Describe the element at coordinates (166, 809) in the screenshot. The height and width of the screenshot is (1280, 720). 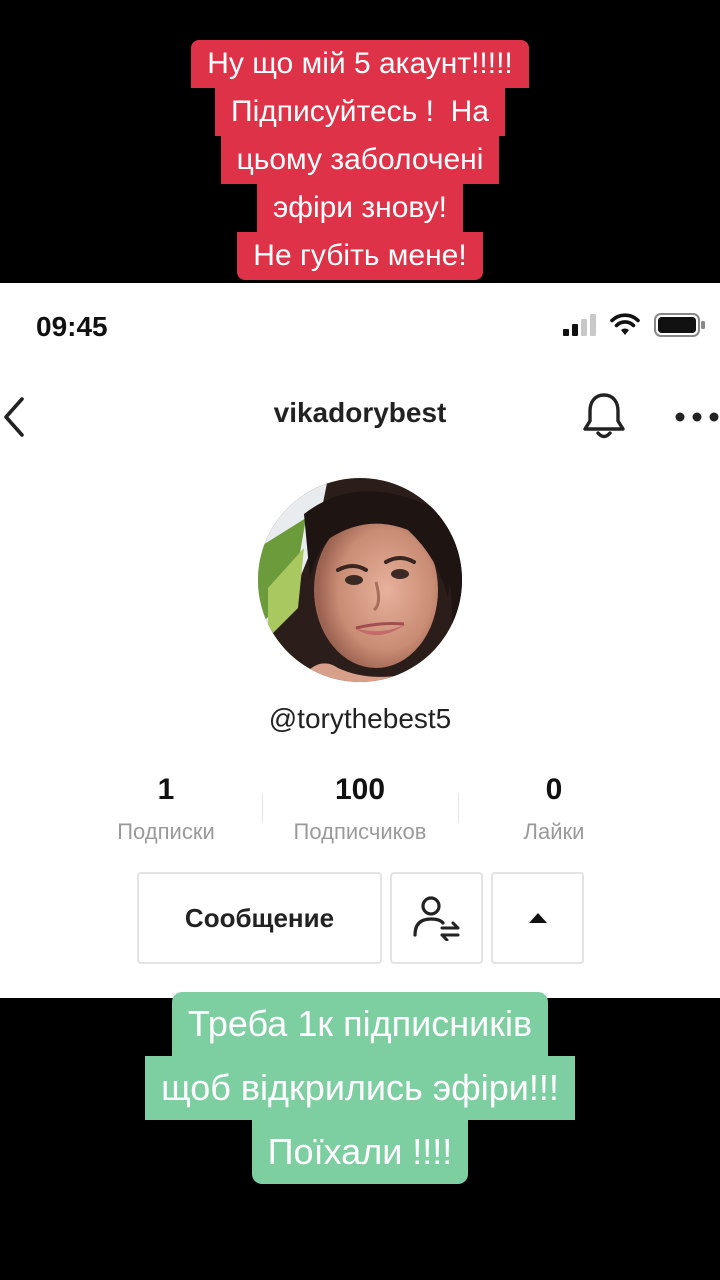
I see `stat-following: 1 Подписки` at that location.